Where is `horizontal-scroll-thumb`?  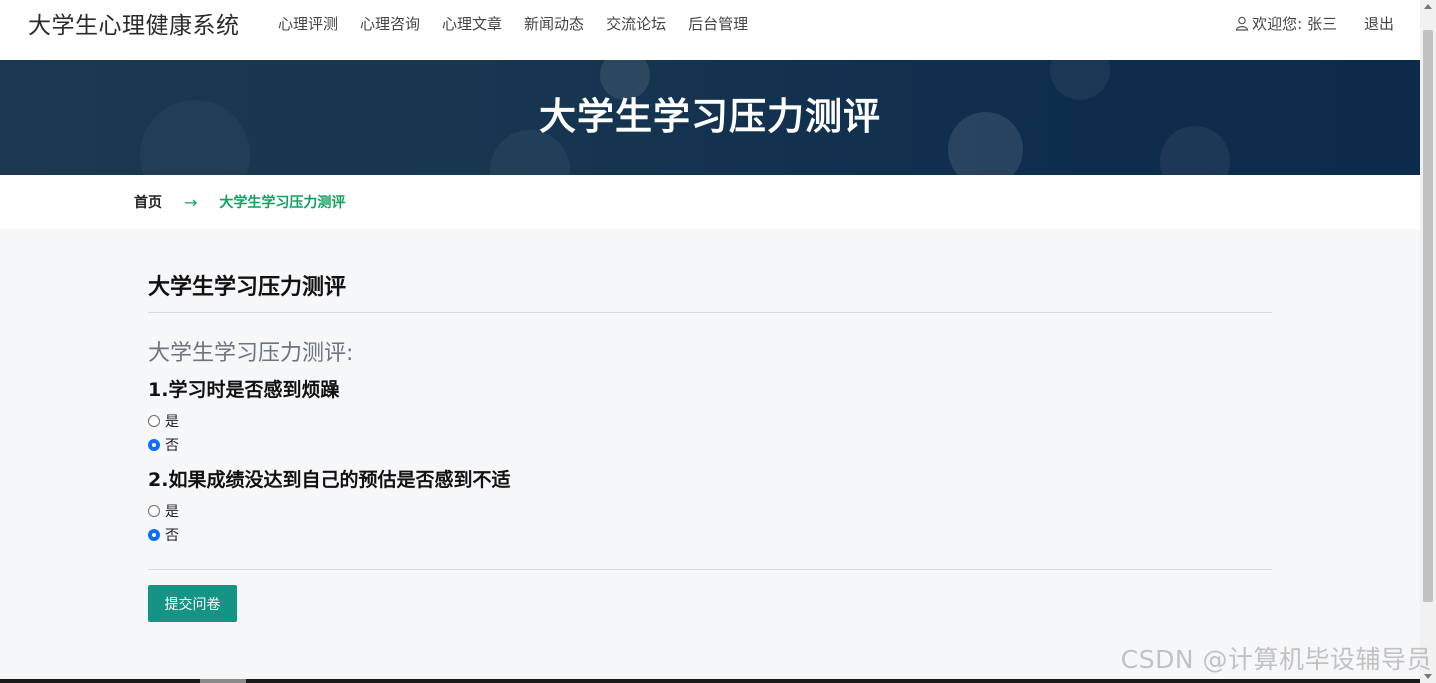
horizontal-scroll-thumb is located at coordinates (223, 681).